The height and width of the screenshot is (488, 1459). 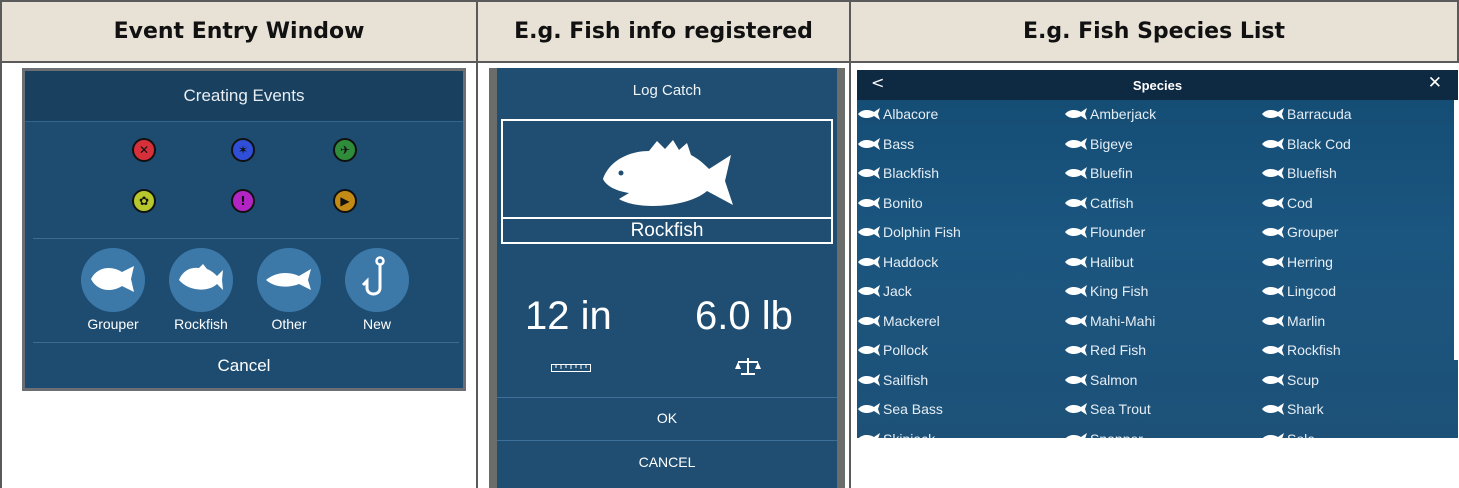 I want to click on species-item: Blackfish, so click(x=898, y=173).